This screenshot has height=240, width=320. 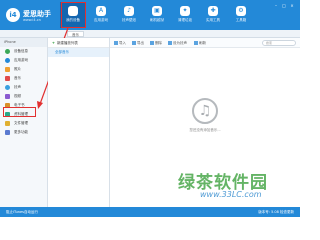 I want to click on tools-icon: ✚, so click(x=213, y=11).